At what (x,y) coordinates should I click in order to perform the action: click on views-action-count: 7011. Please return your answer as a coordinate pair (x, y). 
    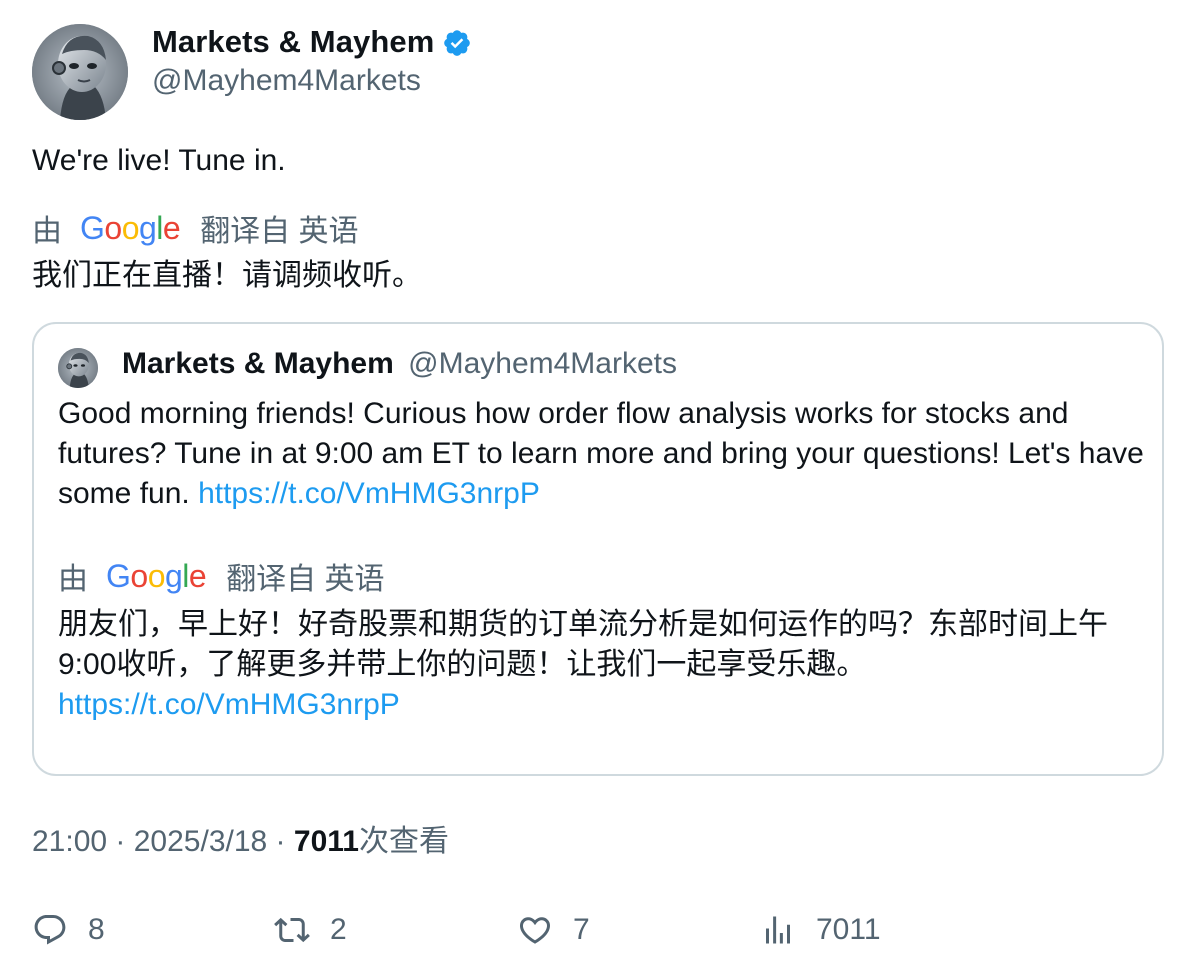
    Looking at the image, I should click on (848, 929).